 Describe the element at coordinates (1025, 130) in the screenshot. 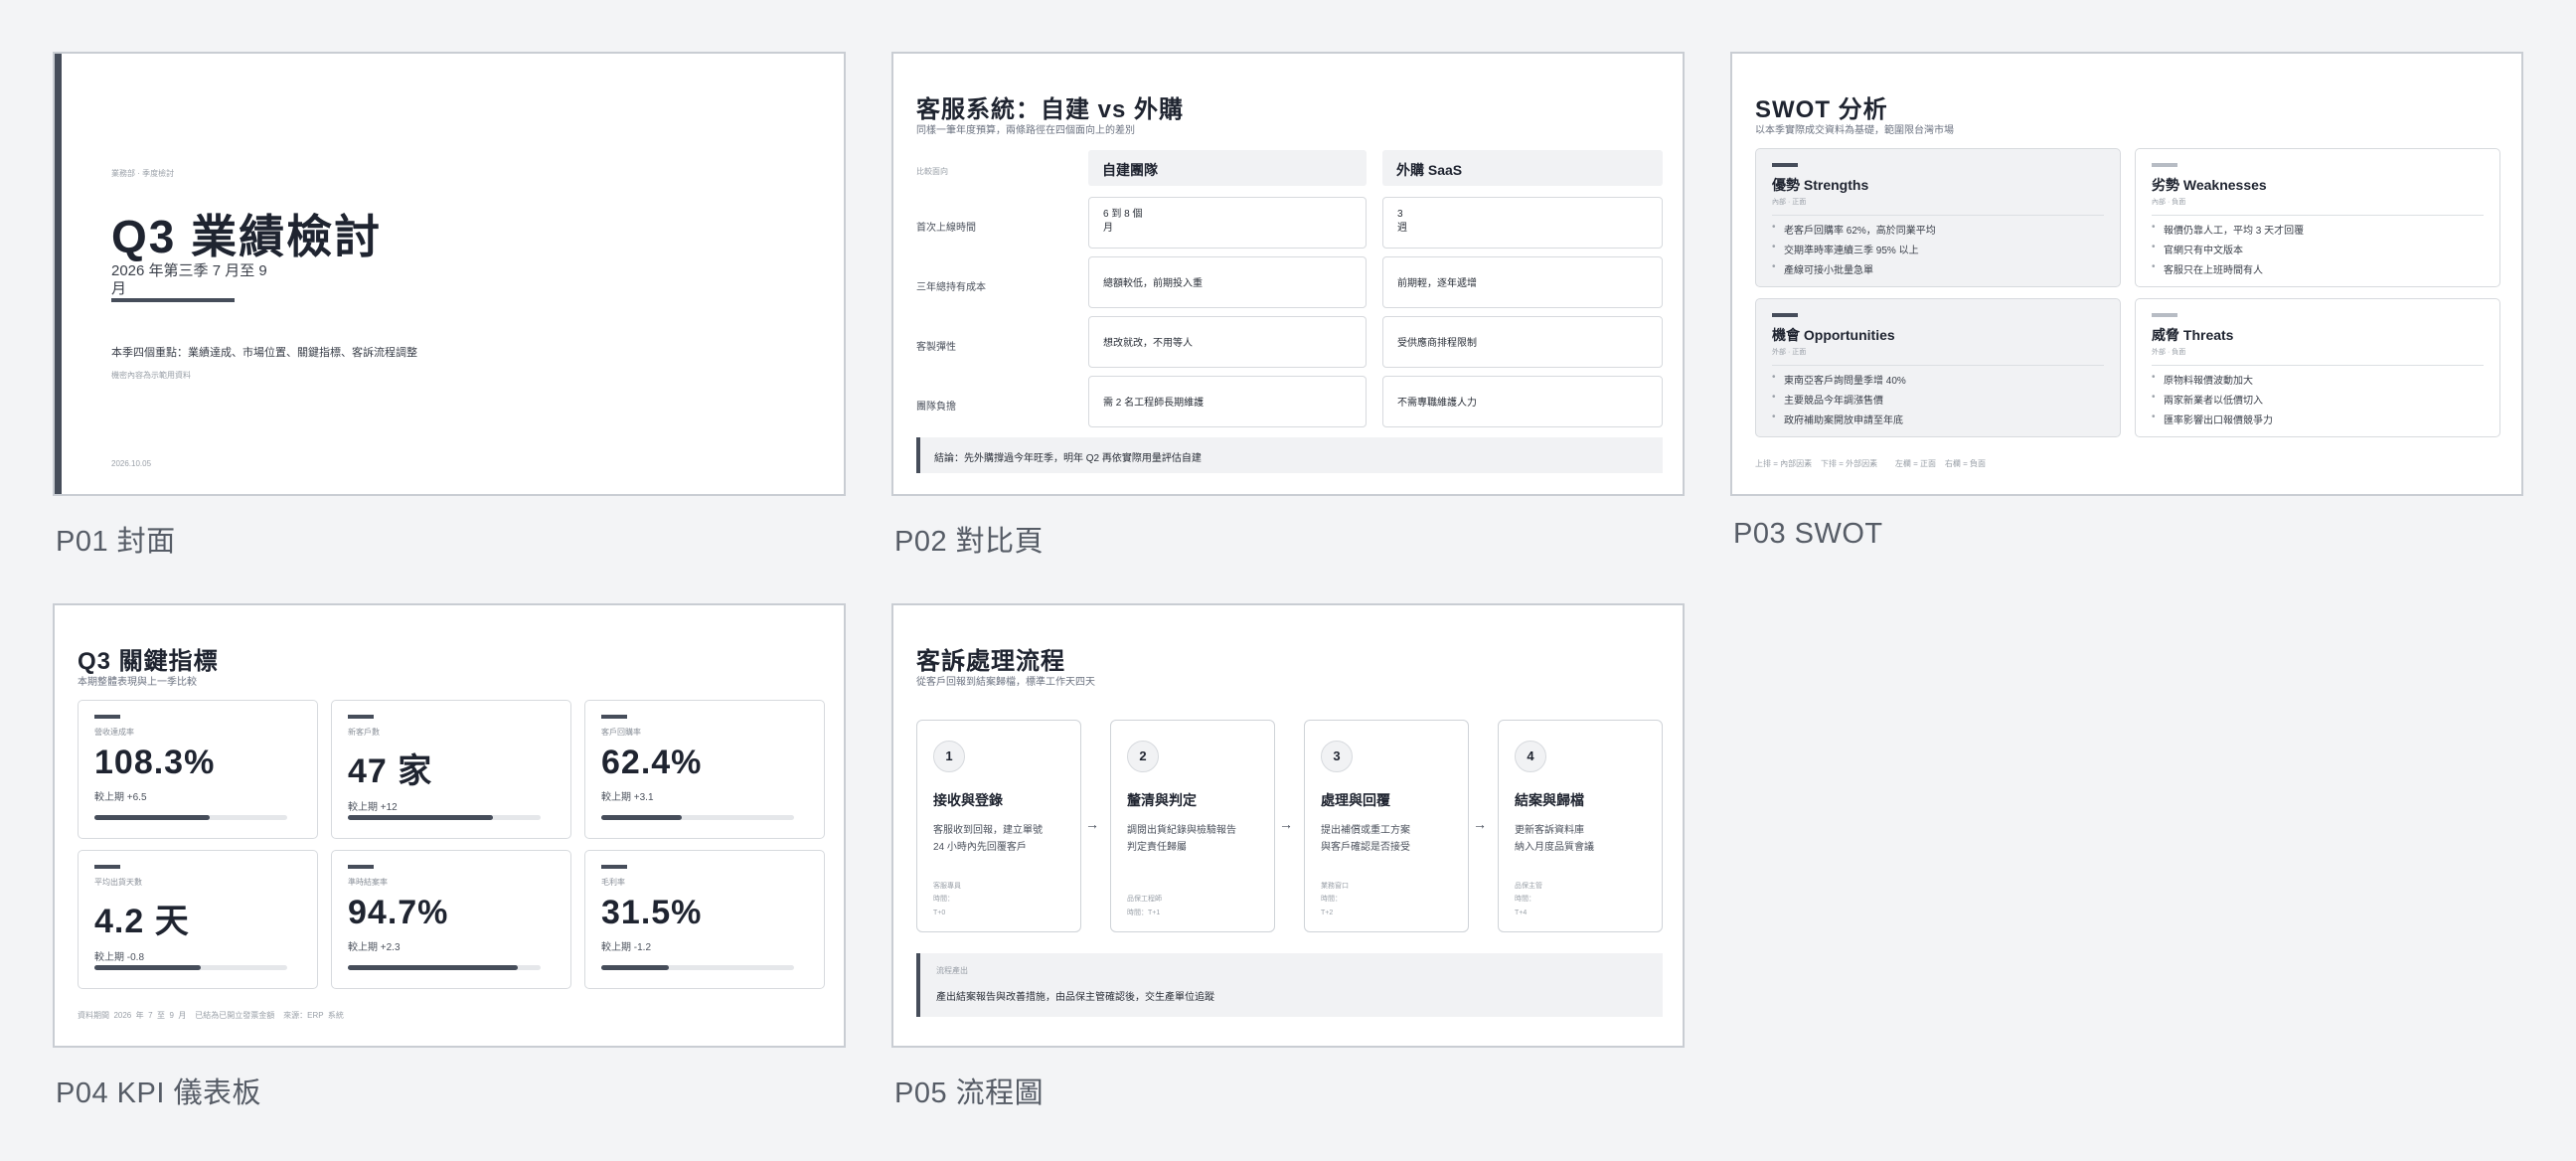

I see `slide-subtitle: 同樣一筆年度預算，兩條路徑在四個面向上的差別` at that location.